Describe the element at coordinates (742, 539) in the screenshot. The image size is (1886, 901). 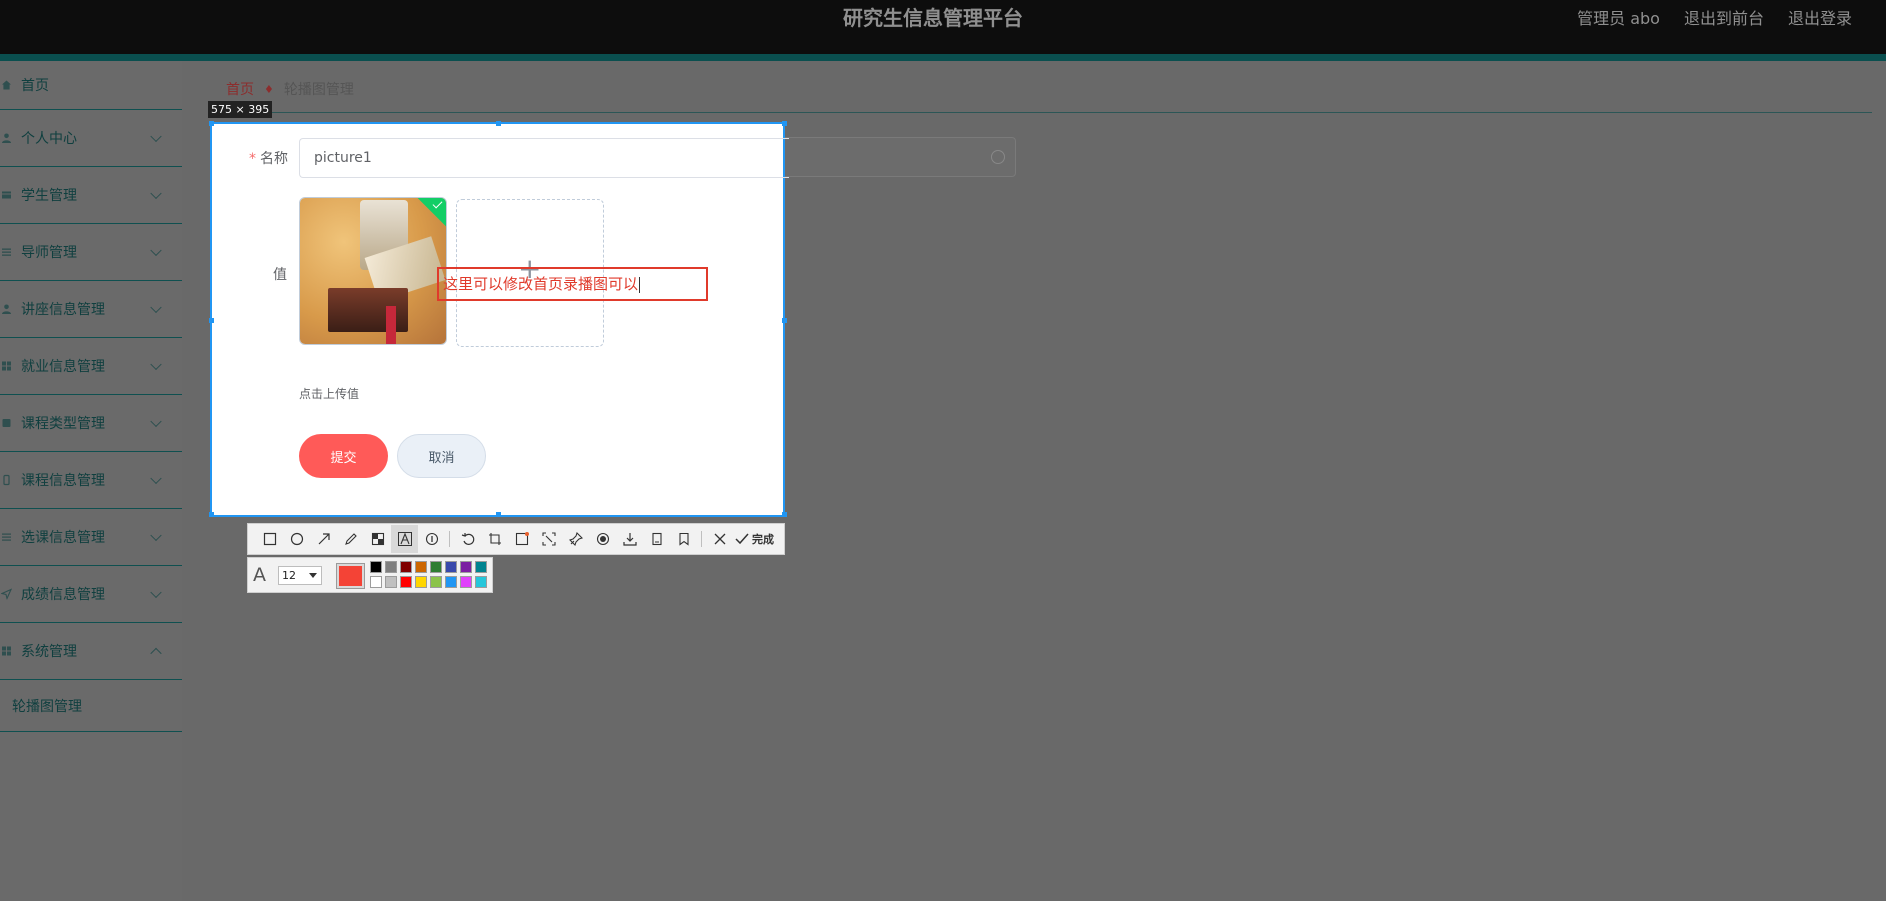
I see `check-icon` at that location.